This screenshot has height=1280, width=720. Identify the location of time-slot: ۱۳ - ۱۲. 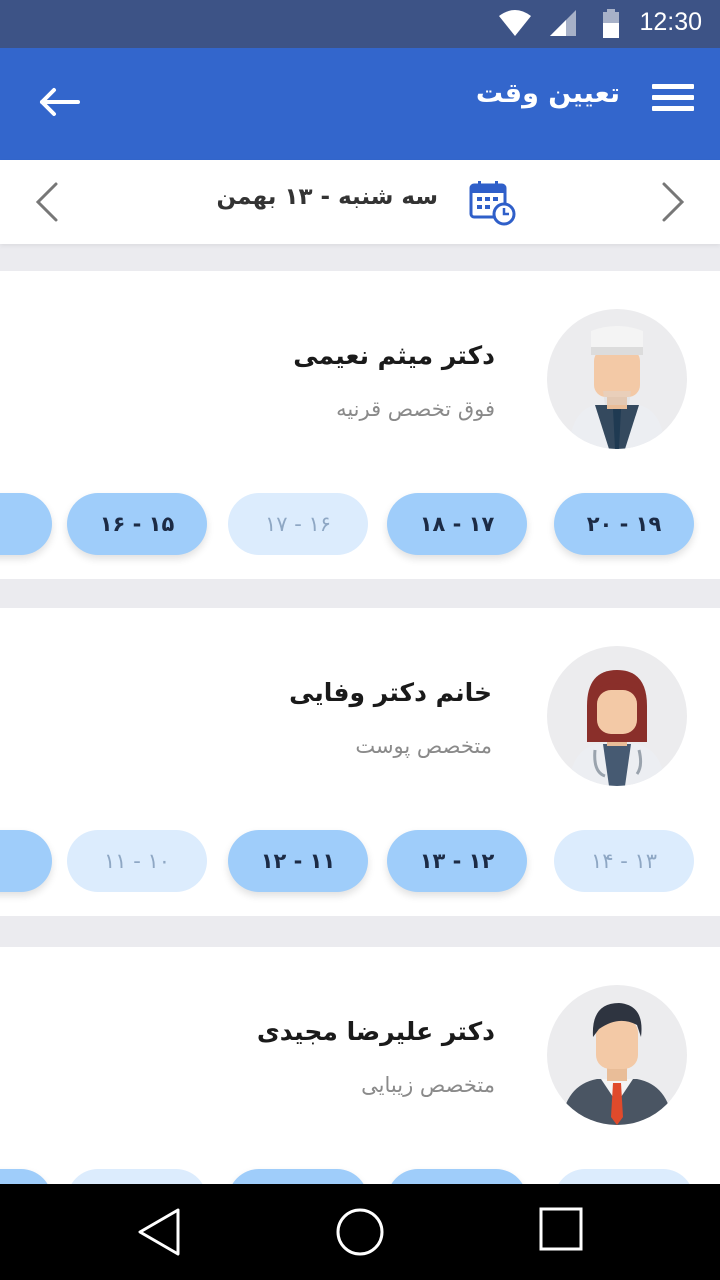
(457, 861).